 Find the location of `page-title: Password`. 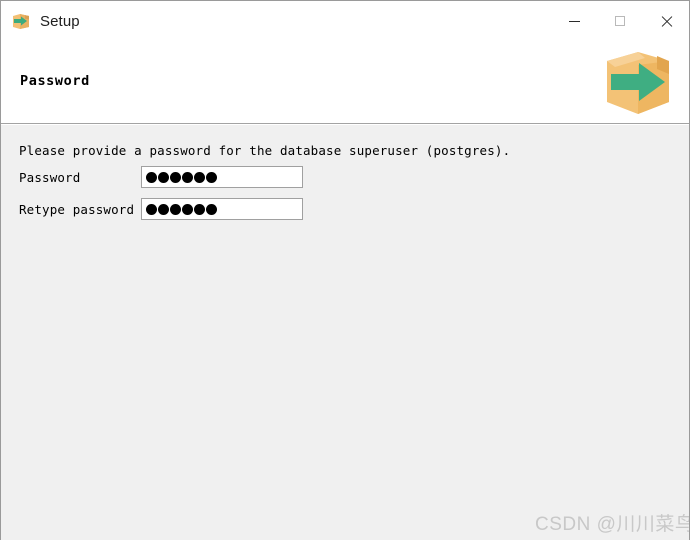

page-title: Password is located at coordinates (55, 81).